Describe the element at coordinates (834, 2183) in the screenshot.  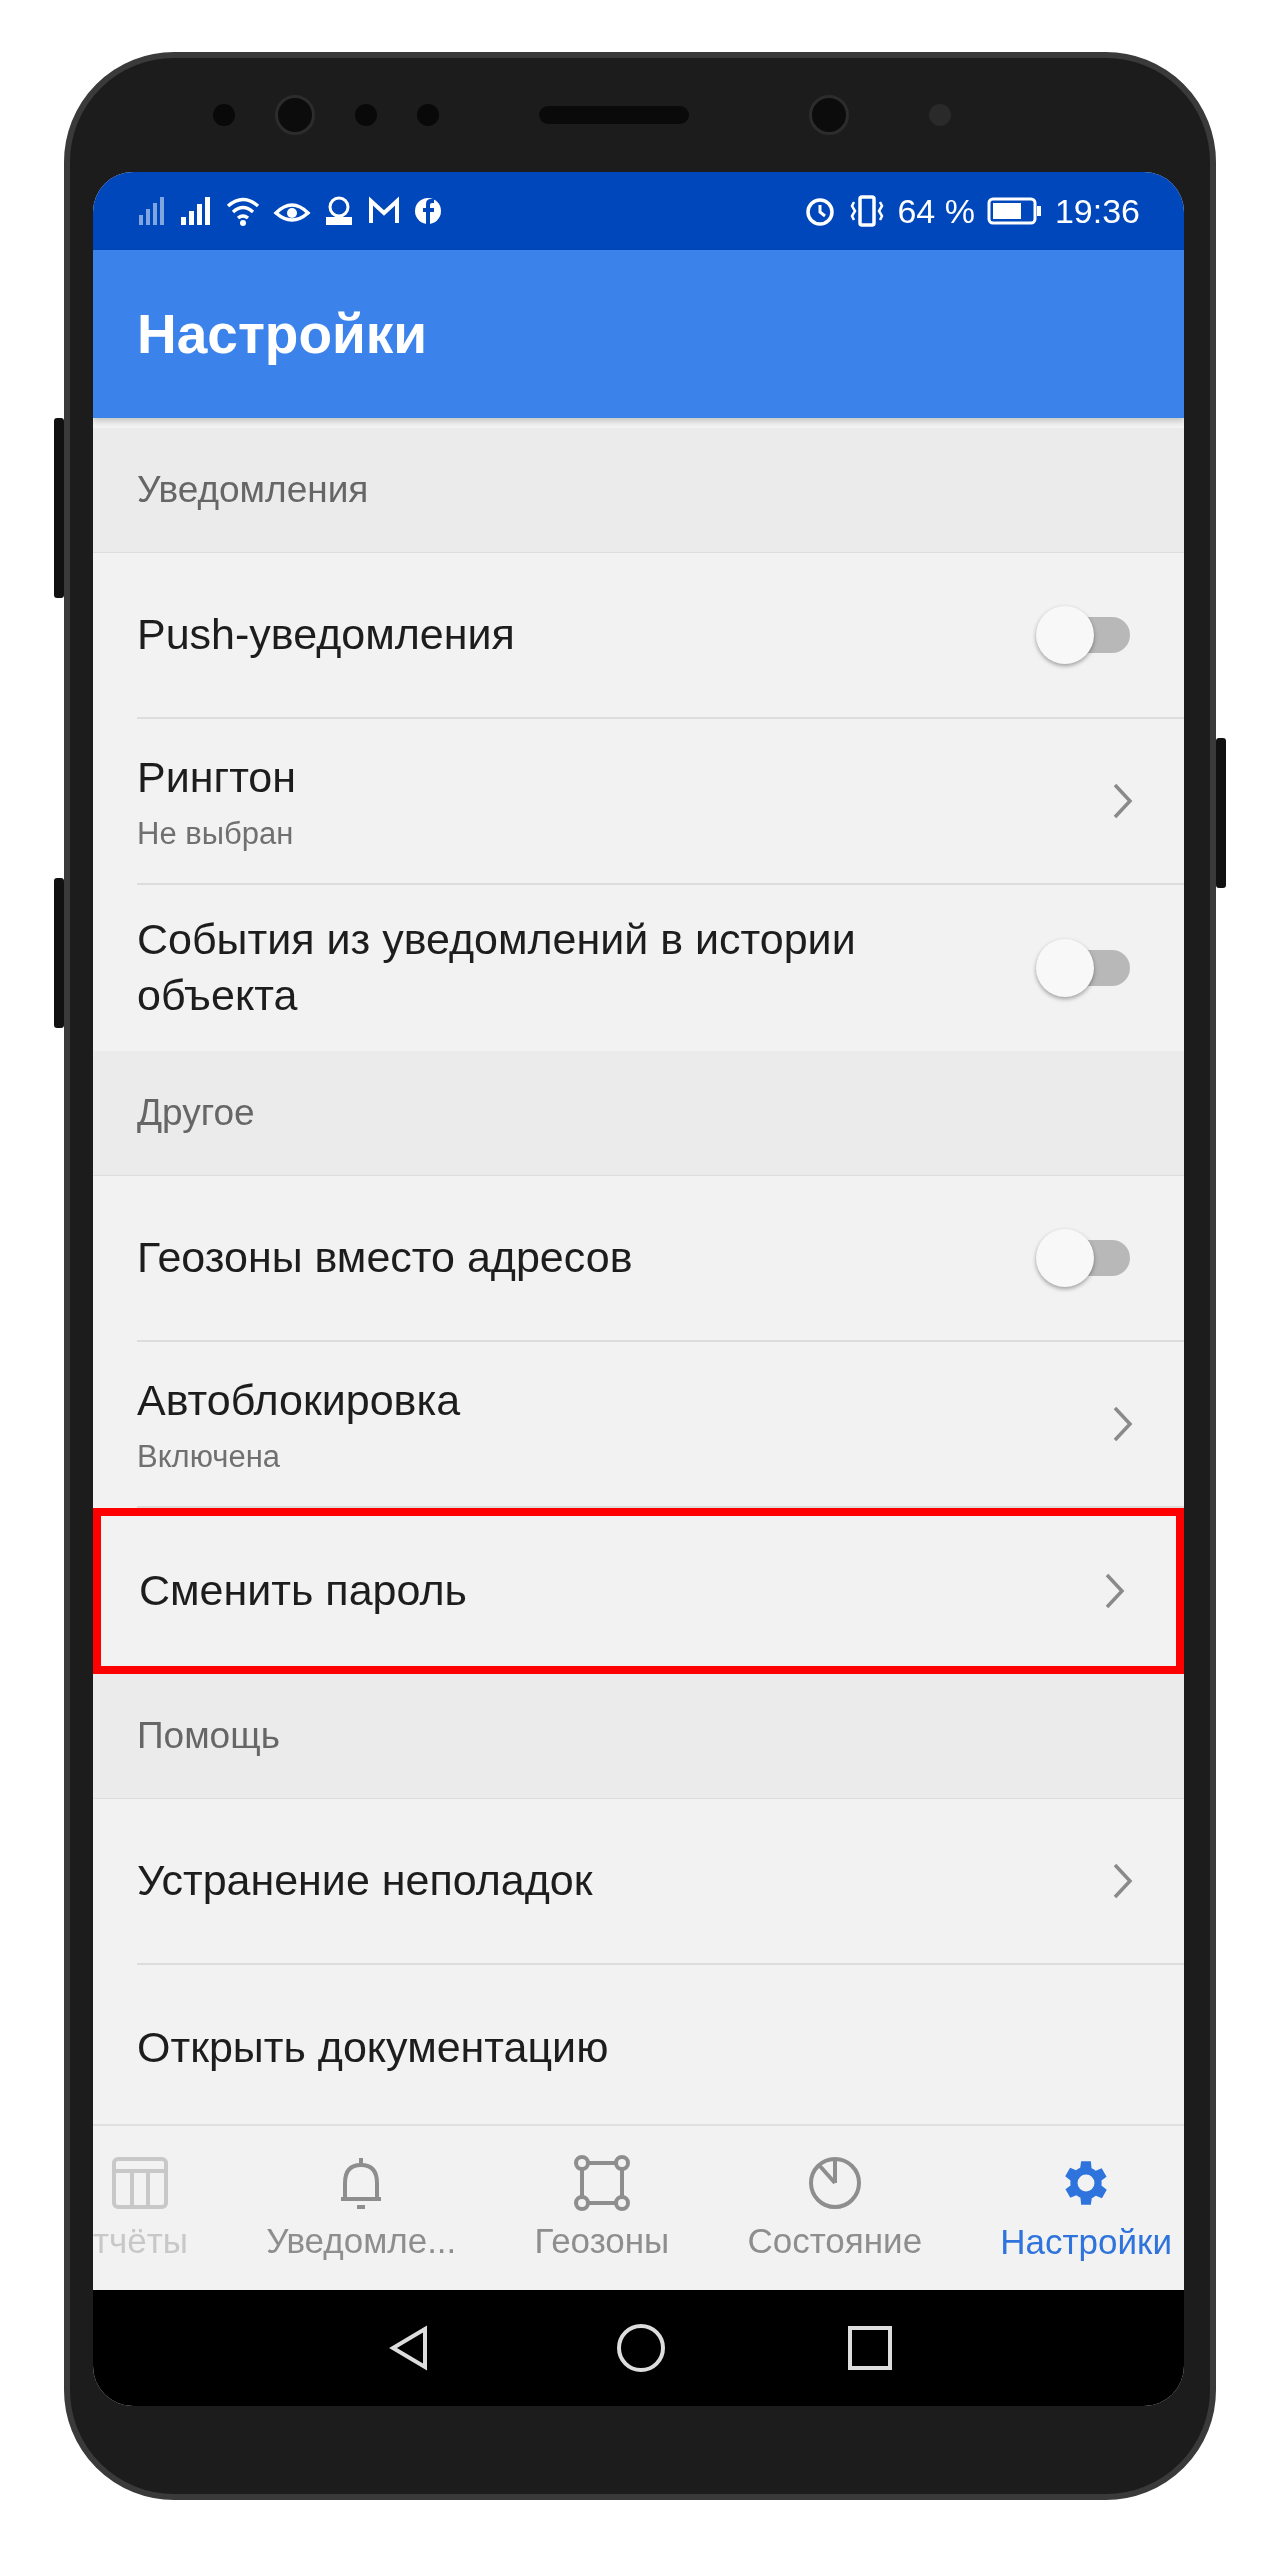
I see `pie-chart-icon` at that location.